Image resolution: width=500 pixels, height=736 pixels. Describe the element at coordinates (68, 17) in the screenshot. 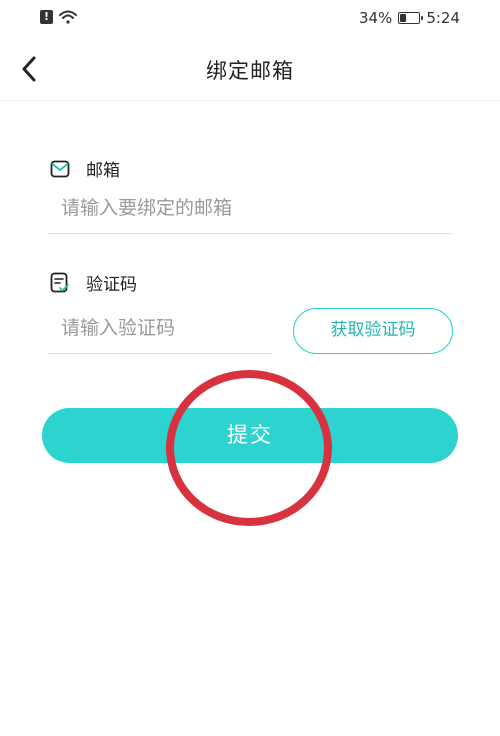

I see `wifi-icon` at that location.